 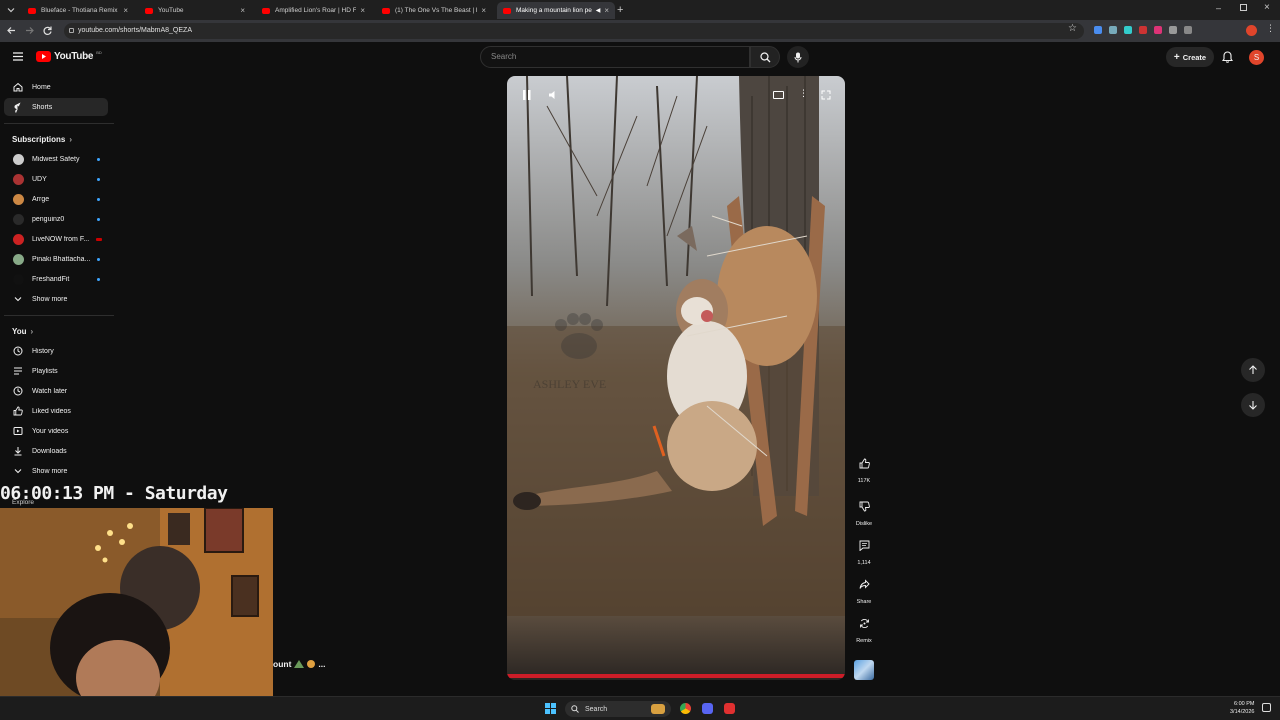 What do you see at coordinates (1227, 57) in the screenshot?
I see `notifications-bell-icon` at bounding box center [1227, 57].